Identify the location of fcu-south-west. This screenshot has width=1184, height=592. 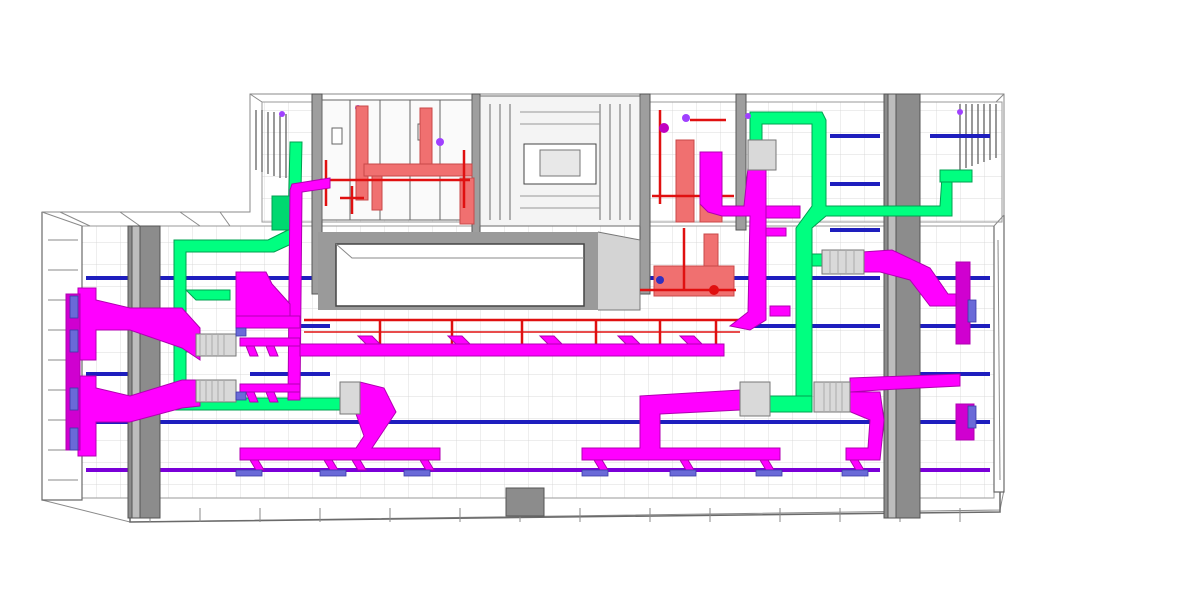
(350, 398).